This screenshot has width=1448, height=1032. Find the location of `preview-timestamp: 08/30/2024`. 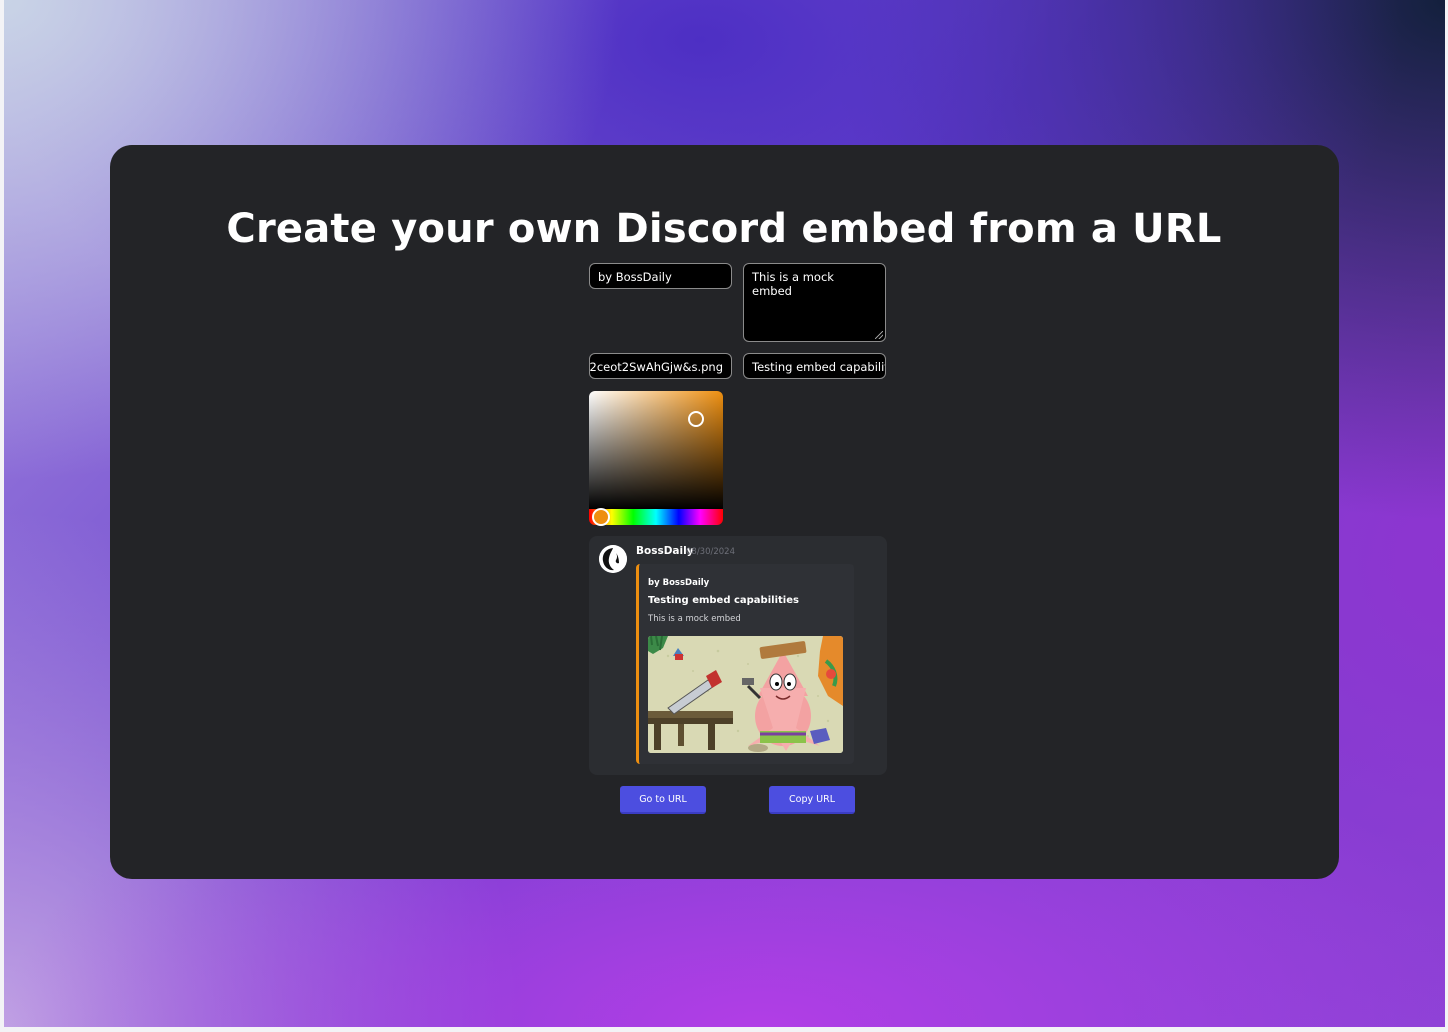

preview-timestamp: 08/30/2024 is located at coordinates (710, 552).